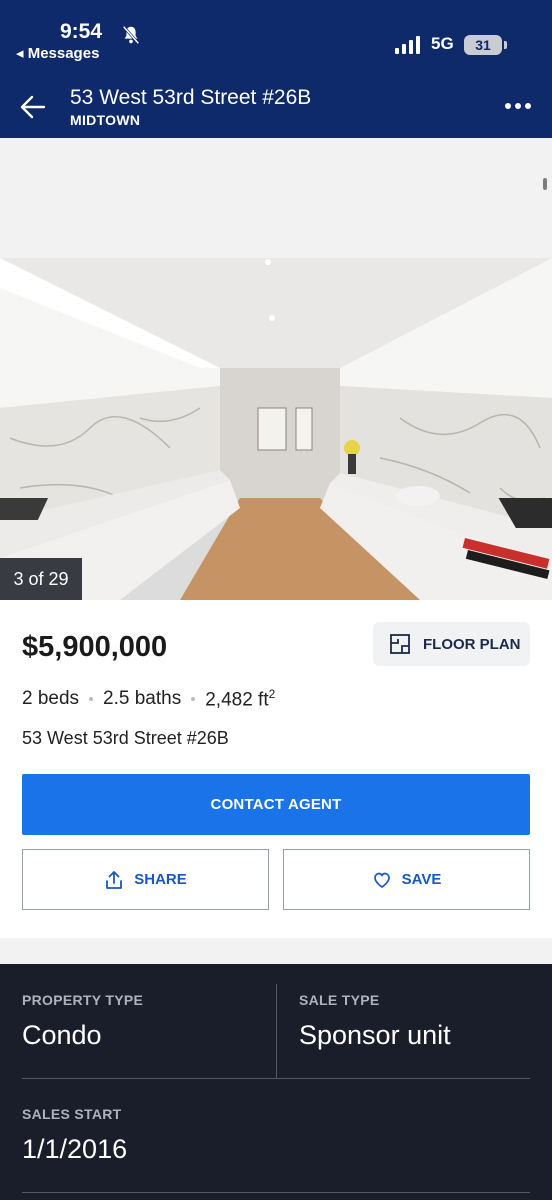 The height and width of the screenshot is (1200, 552). I want to click on beds-count: 2 beds, so click(51, 699).